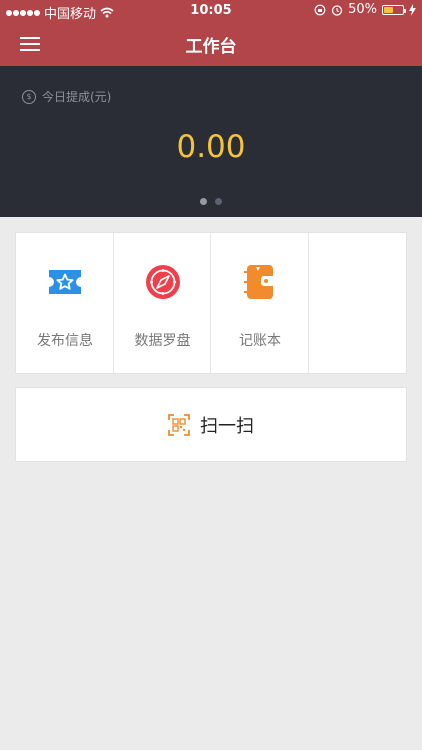 Image resolution: width=422 pixels, height=750 pixels. I want to click on app-header: 中国移动 10:05 50% 工作台, so click(211, 33).